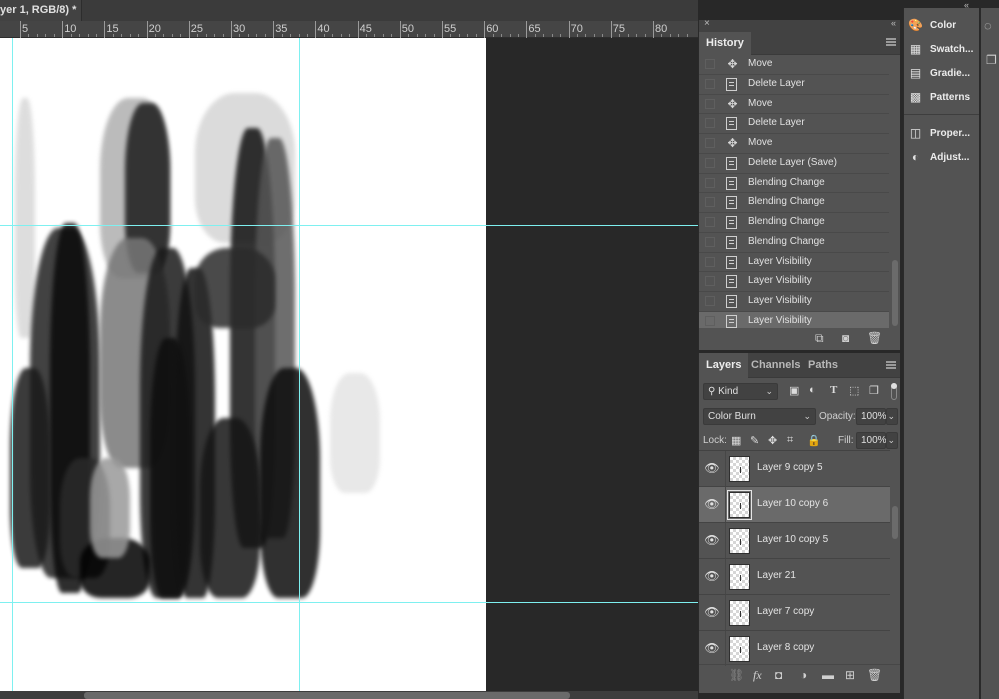 This screenshot has width=999, height=699. I want to click on layer-row: 👁 Layer 7 copy, so click(794, 613).